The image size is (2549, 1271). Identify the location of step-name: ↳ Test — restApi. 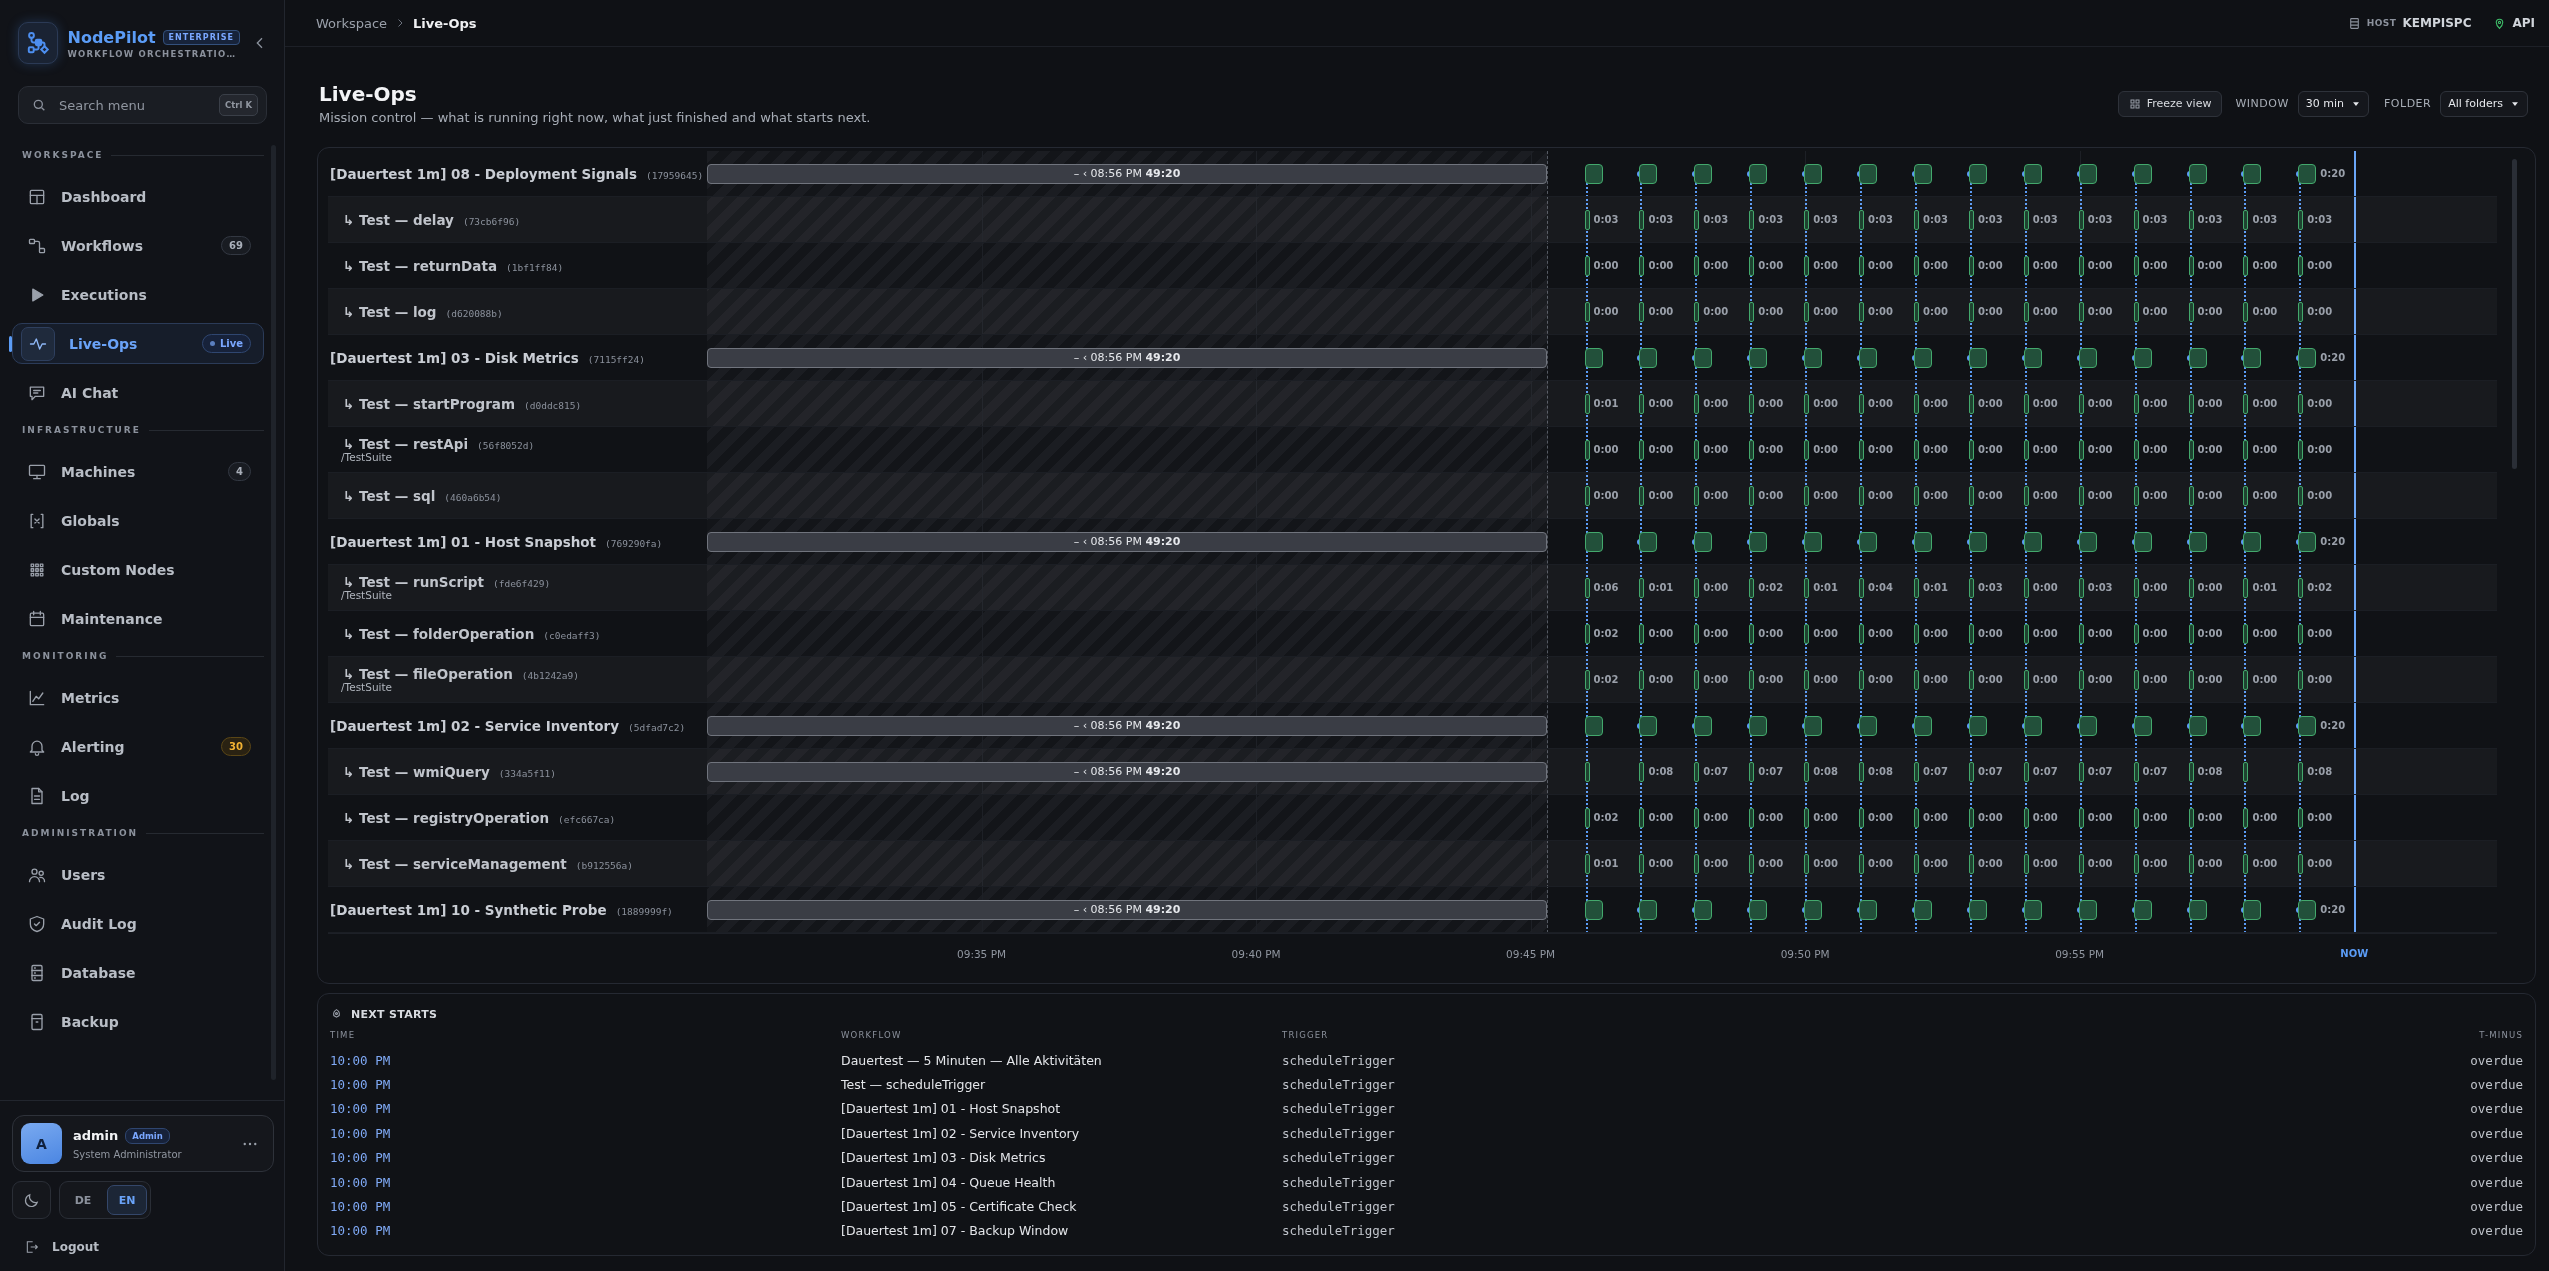
(405, 443).